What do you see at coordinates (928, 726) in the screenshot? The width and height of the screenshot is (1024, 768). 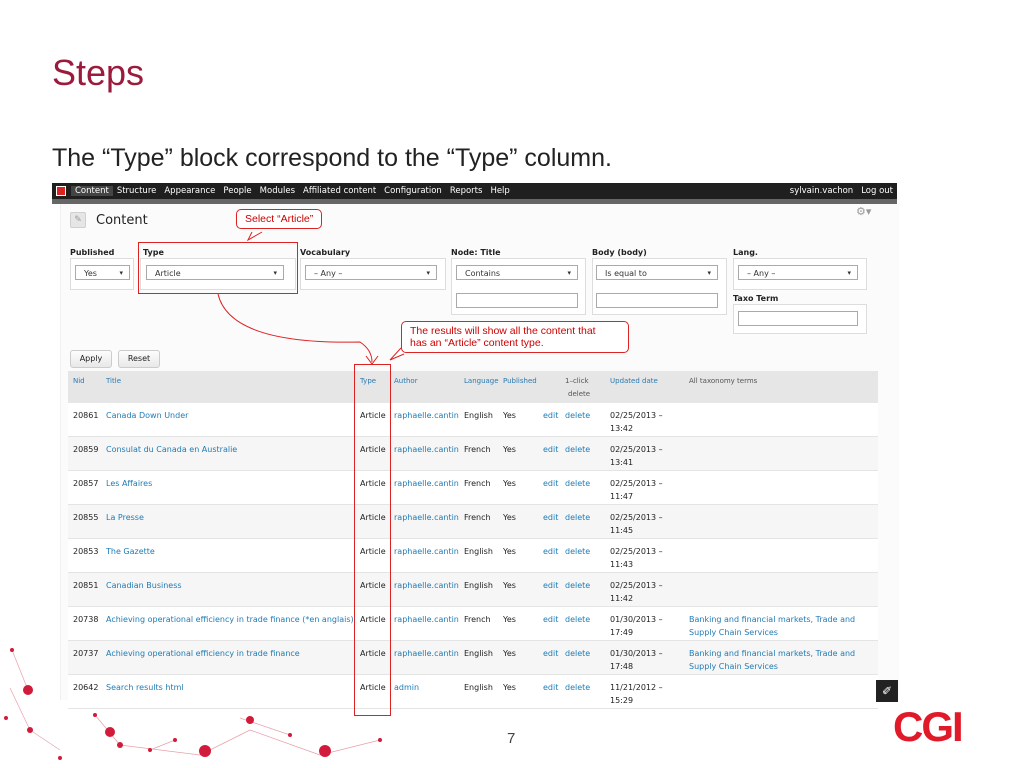 I see `cgi-logo: CGI` at bounding box center [928, 726].